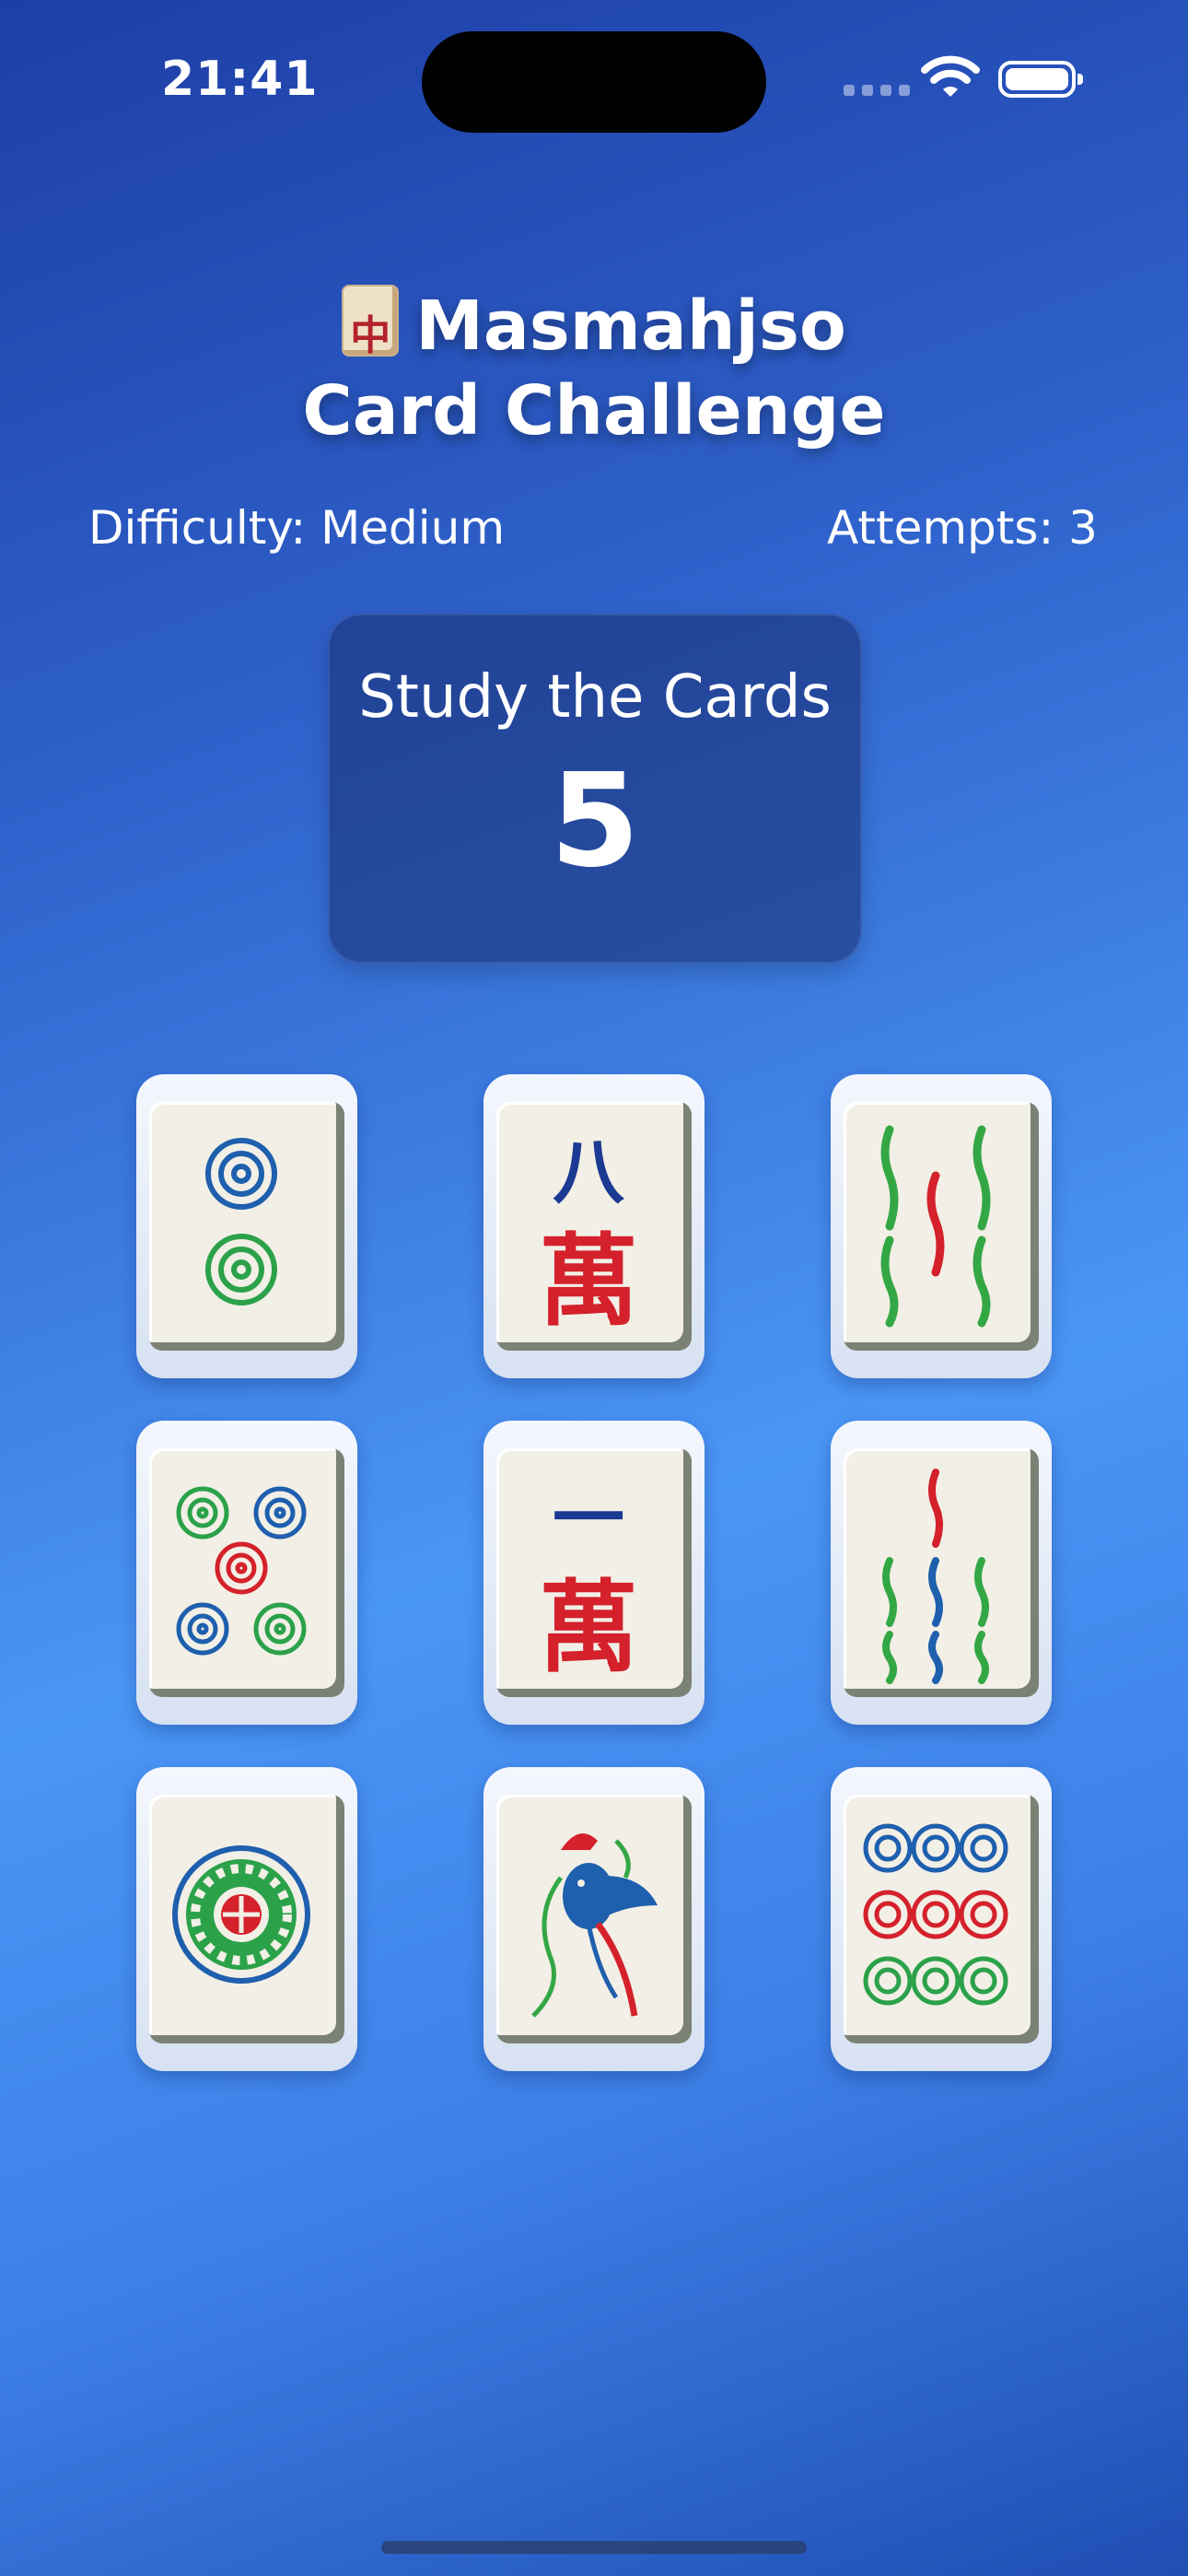  I want to click on one-of-circles-tile, so click(246, 1919).